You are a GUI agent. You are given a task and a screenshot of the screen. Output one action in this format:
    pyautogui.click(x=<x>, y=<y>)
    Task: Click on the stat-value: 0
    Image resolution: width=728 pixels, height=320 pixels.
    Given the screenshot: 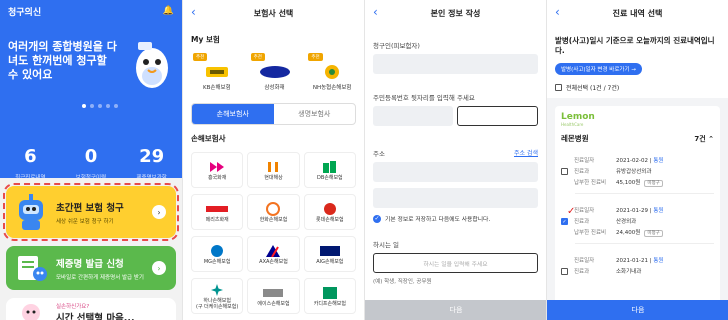 What is the action you would take?
    pyautogui.click(x=91, y=156)
    